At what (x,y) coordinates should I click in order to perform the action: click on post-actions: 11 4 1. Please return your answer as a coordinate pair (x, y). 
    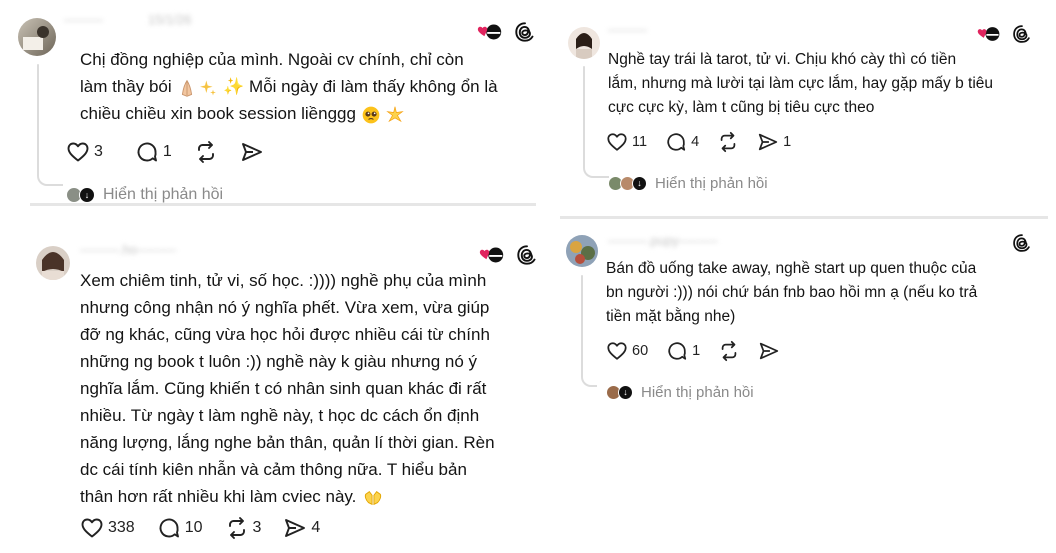
    Looking at the image, I should click on (707, 142).